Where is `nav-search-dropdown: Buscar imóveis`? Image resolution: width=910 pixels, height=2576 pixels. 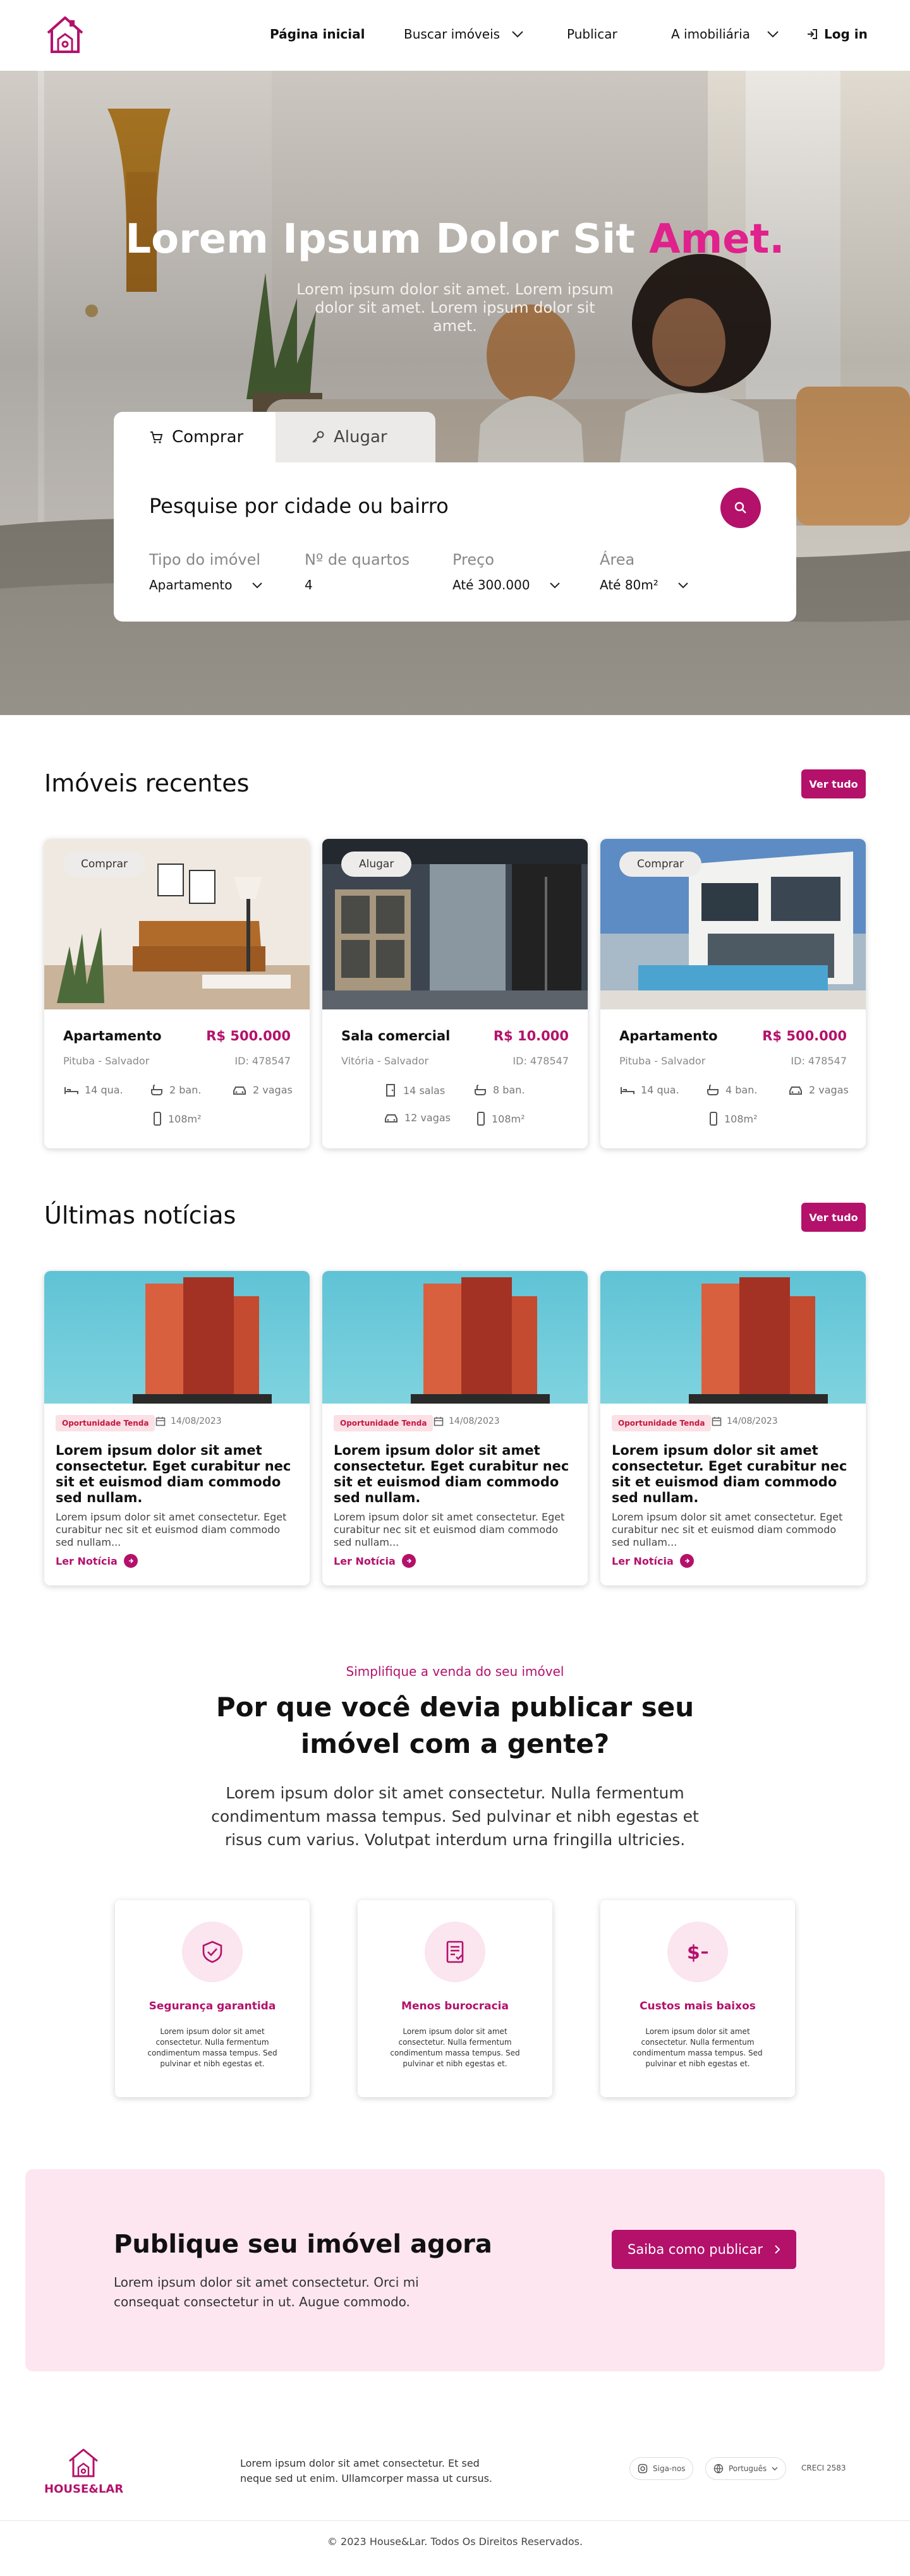
nav-search-dropdown: Buscar imóveis is located at coordinates (464, 34).